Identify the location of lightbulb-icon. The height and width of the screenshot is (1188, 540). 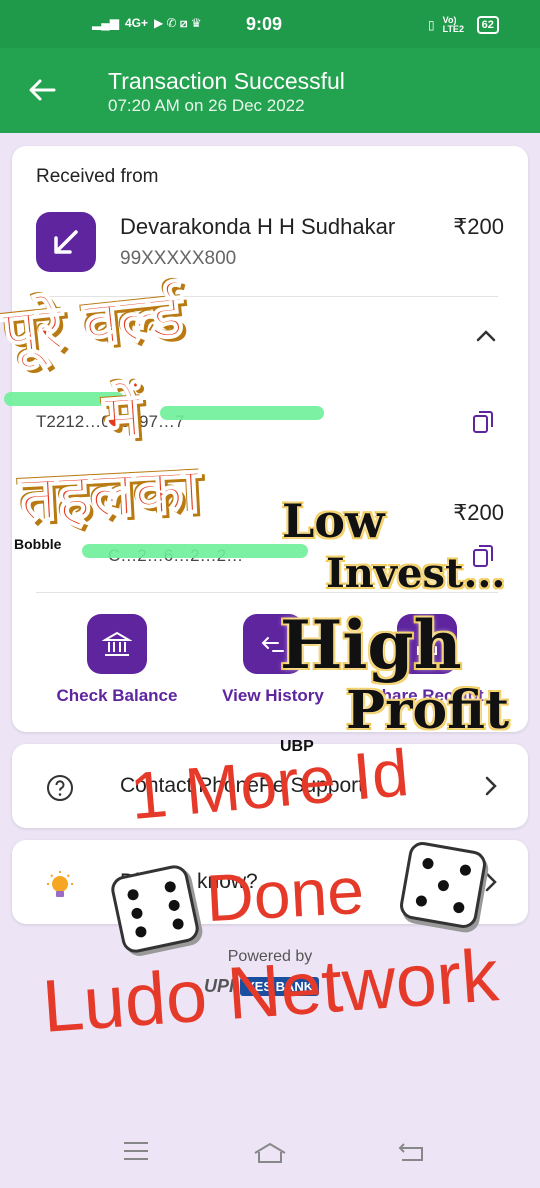
(60, 884).